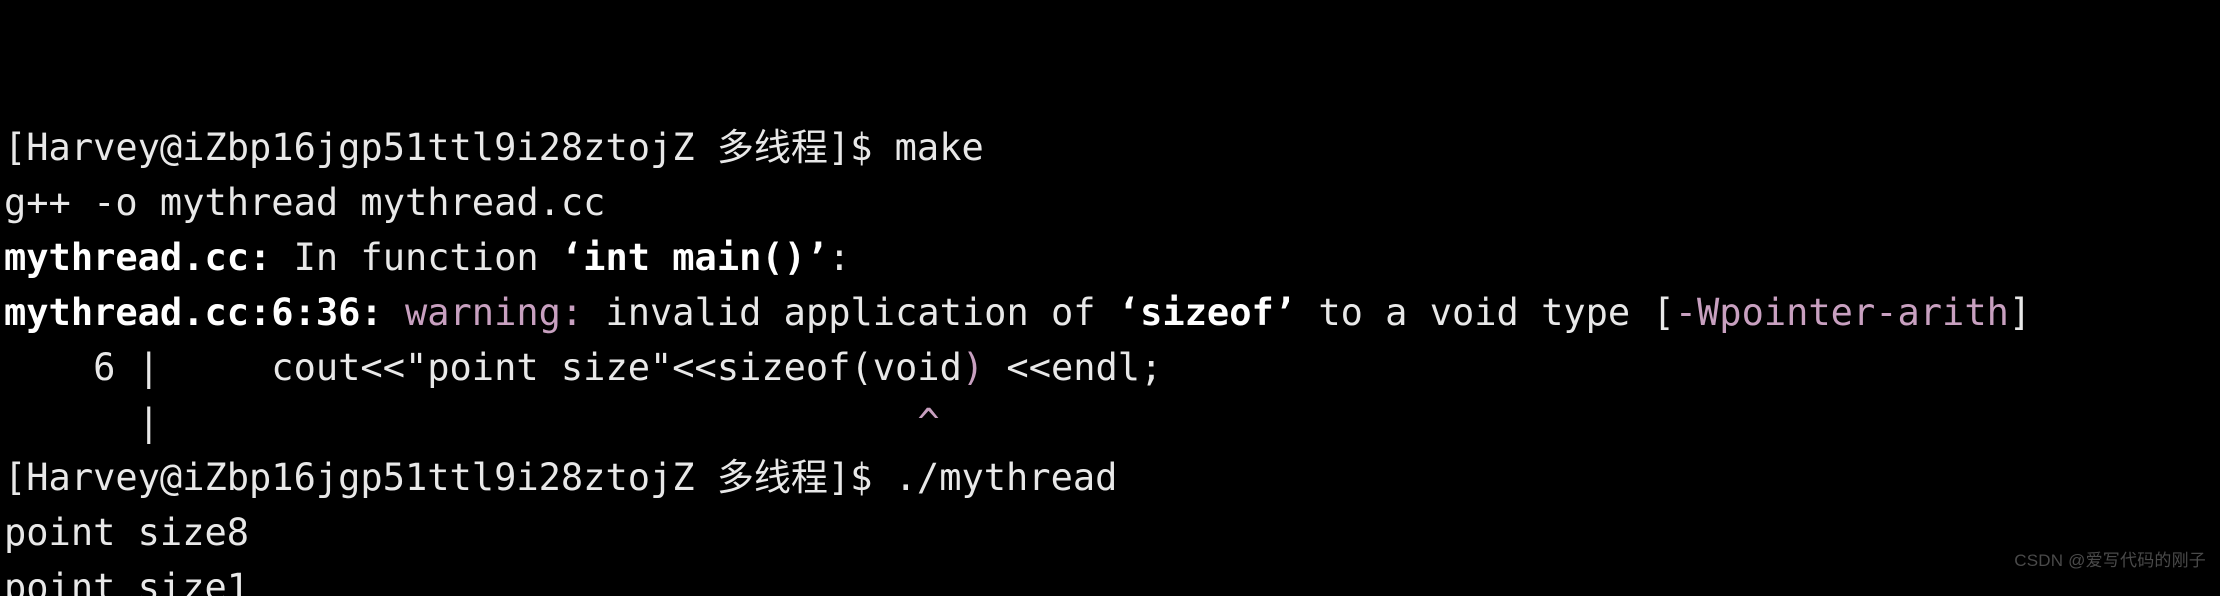  What do you see at coordinates (416, 257) in the screenshot?
I see `line-in-function-seg-1: In function` at bounding box center [416, 257].